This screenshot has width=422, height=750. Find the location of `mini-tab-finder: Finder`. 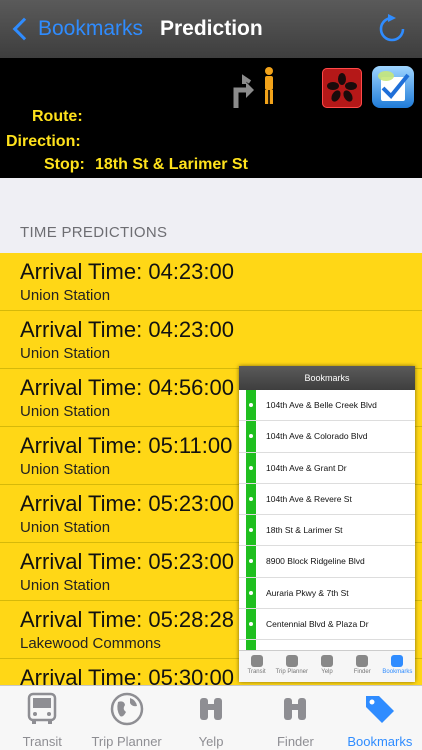

mini-tab-finder: Finder is located at coordinates (362, 666).